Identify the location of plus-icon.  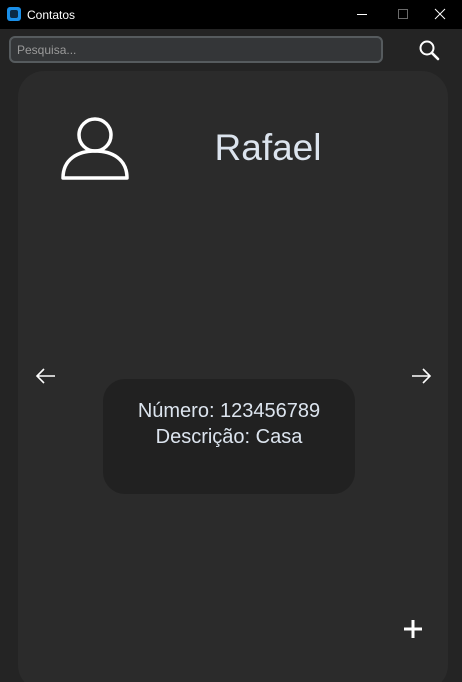
(413, 629).